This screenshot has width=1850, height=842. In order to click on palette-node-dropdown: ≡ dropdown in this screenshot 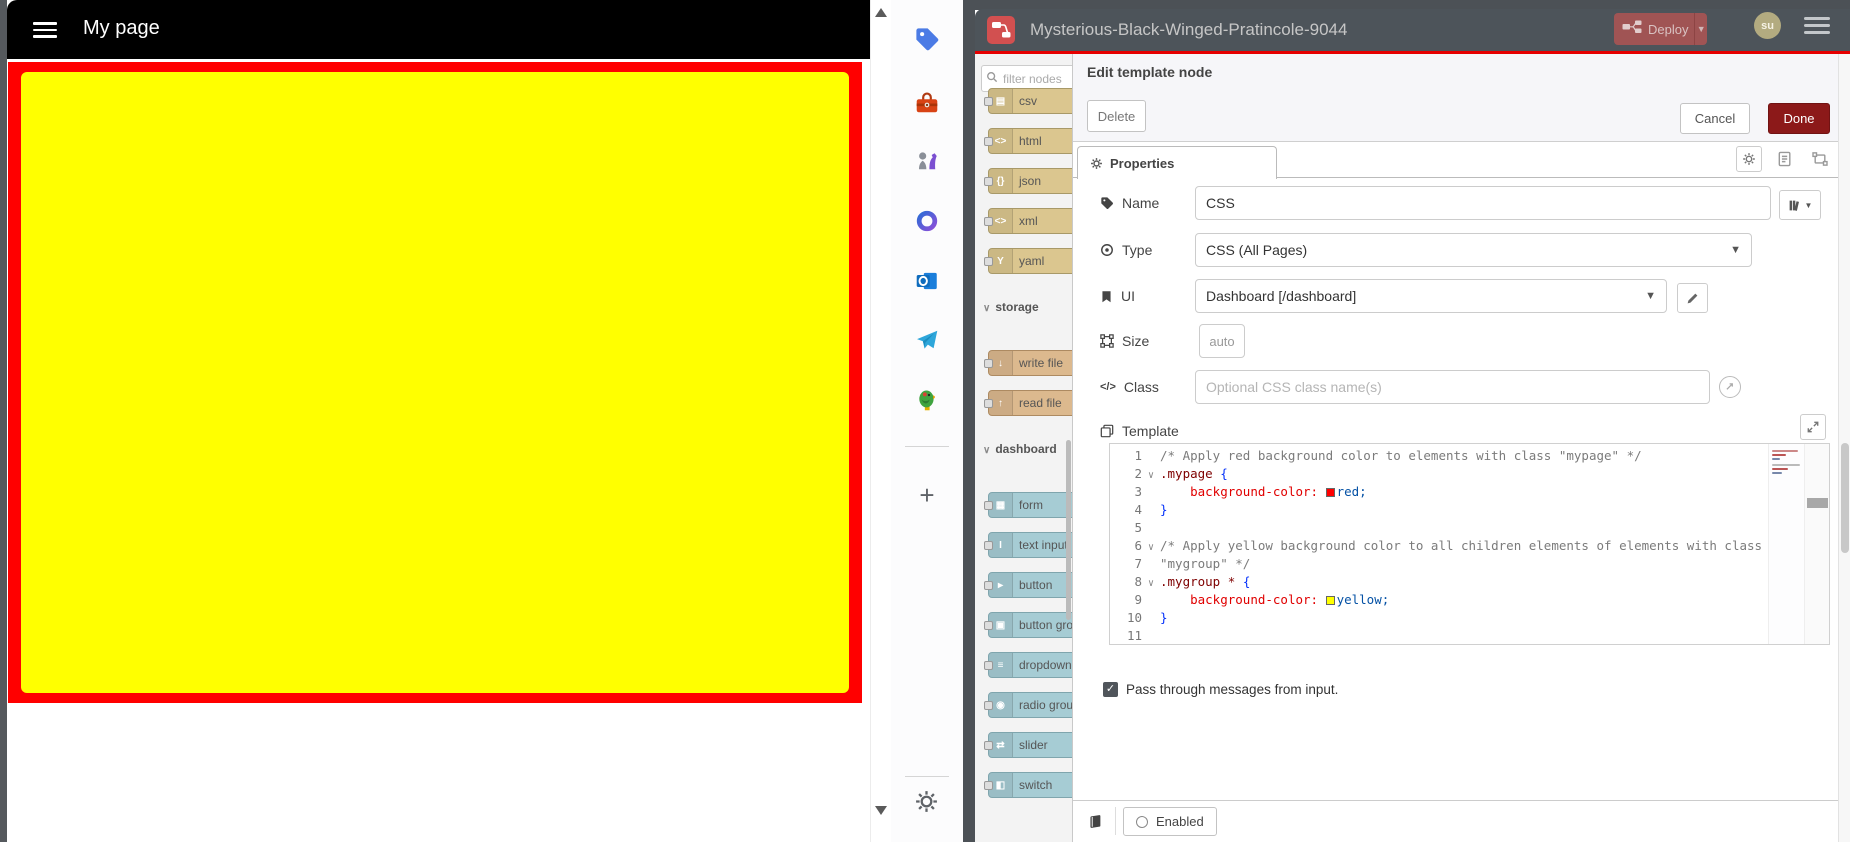, I will do `click(1028, 665)`.